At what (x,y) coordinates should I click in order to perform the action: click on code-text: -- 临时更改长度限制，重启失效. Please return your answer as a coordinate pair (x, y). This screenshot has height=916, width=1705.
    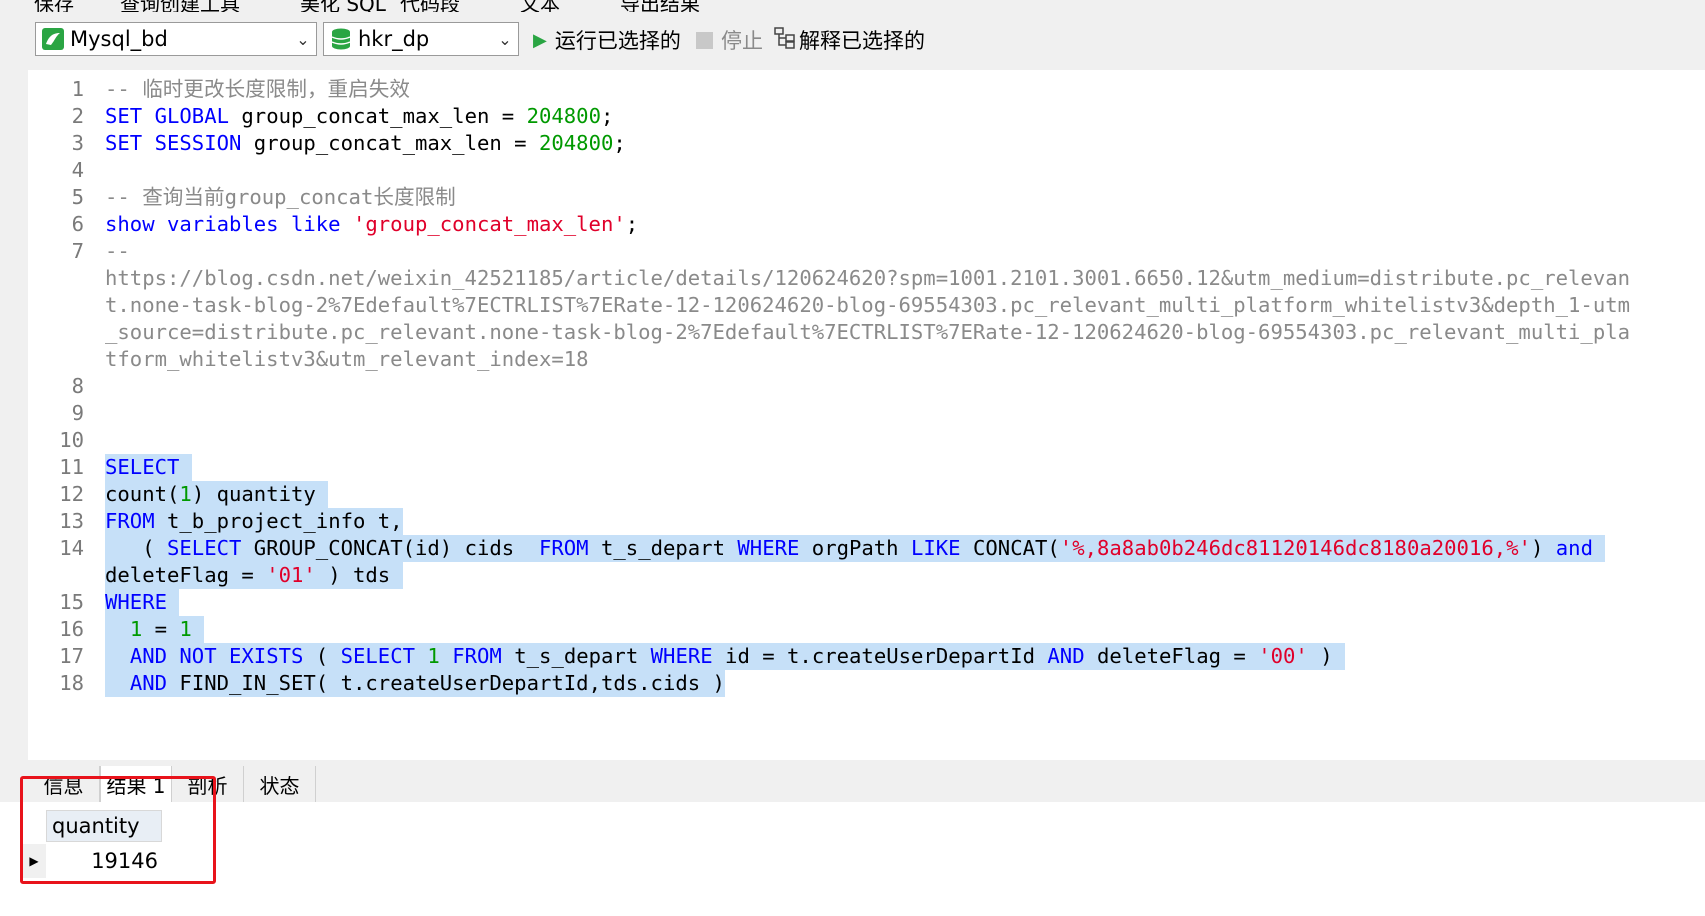
    Looking at the image, I should click on (257, 89).